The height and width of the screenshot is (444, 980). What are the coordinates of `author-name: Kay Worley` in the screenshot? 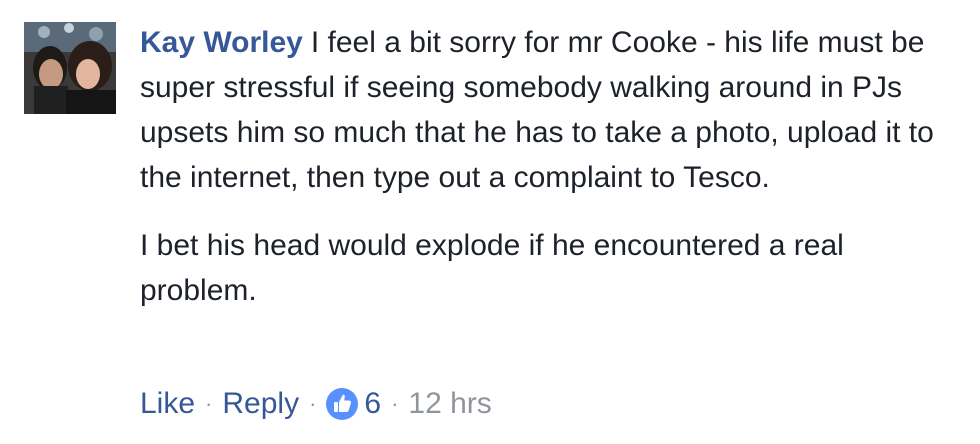 It's located at (221, 42).